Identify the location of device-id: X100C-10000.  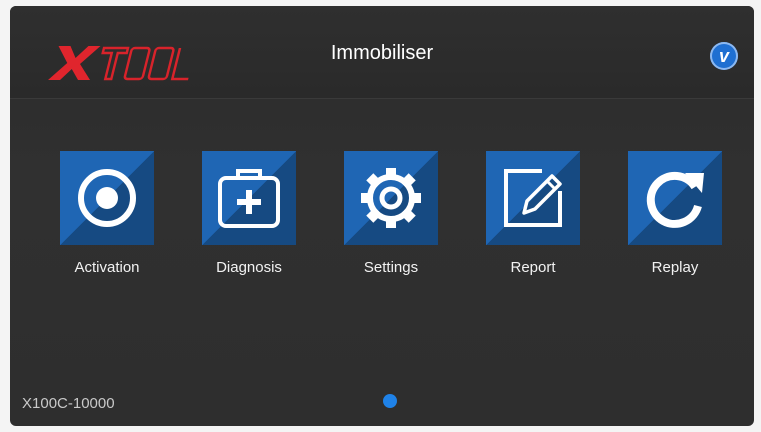
(68, 403).